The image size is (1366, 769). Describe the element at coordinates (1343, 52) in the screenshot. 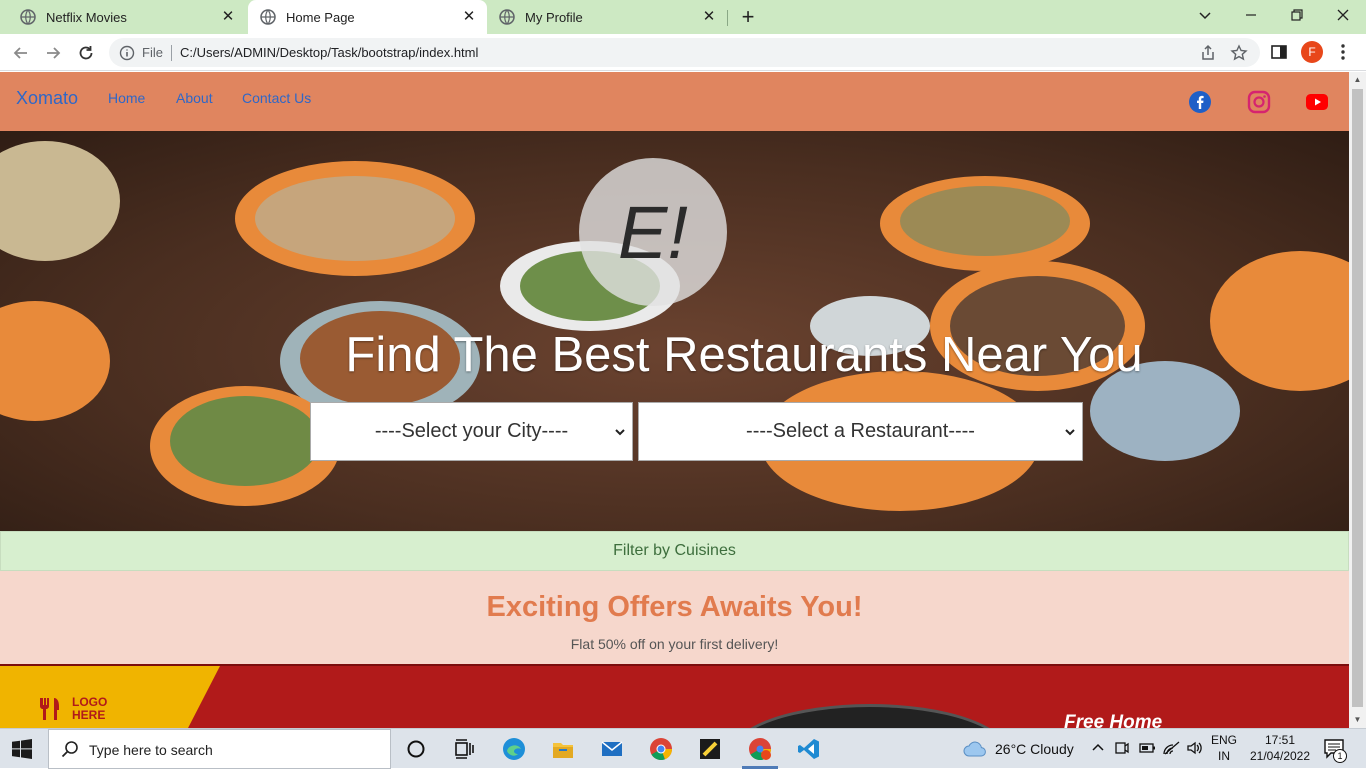

I see `more-menu-icon` at that location.